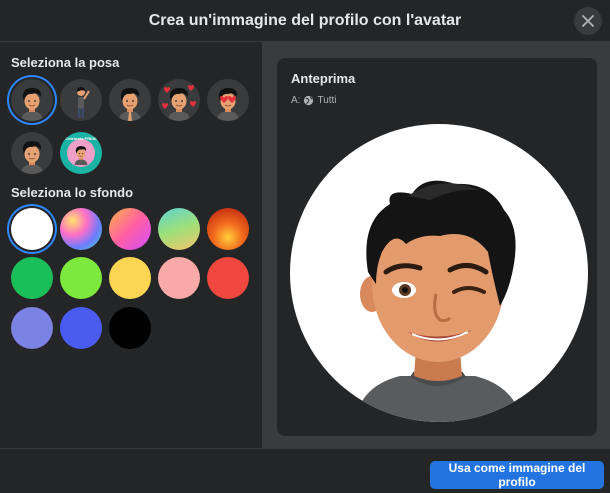  Describe the element at coordinates (327, 100) in the screenshot. I see `audience-value: Tutti` at that location.